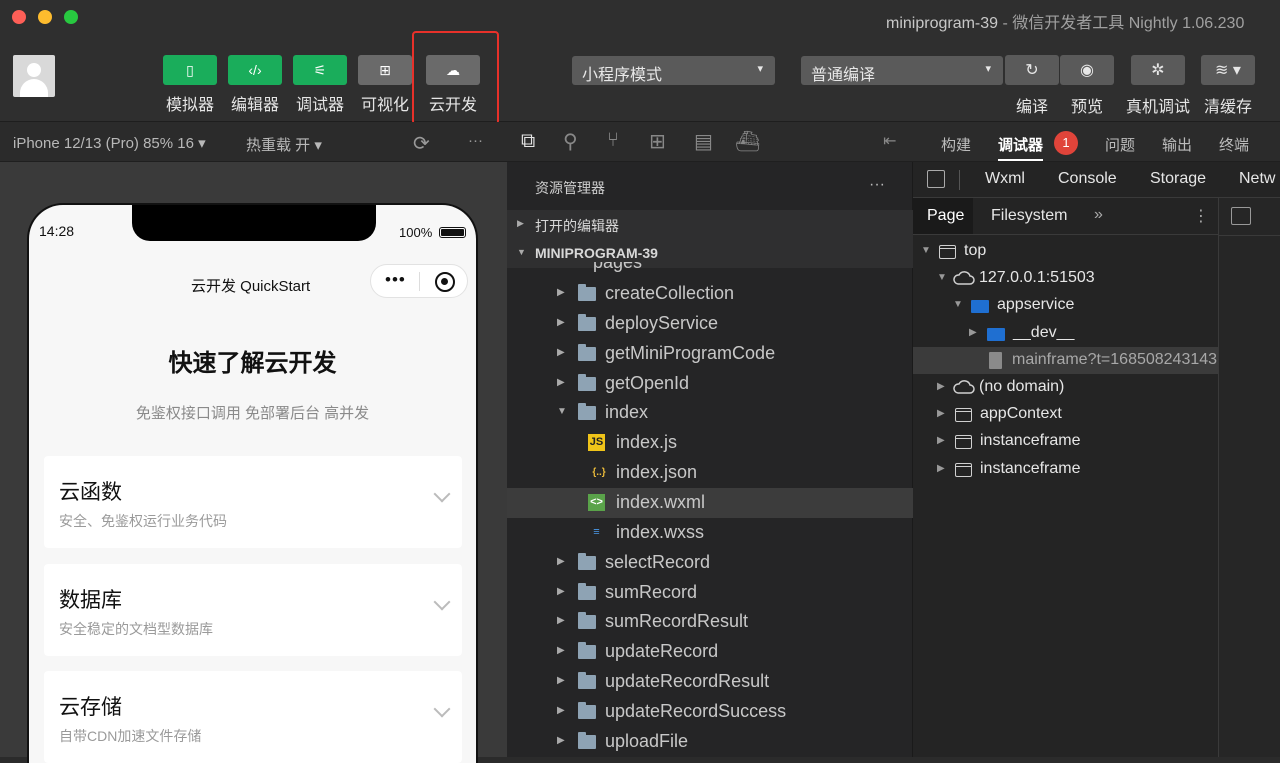 The image size is (1280, 763). What do you see at coordinates (1087, 86) in the screenshot?
I see `preview-tool: ◉ 预览` at bounding box center [1087, 86].